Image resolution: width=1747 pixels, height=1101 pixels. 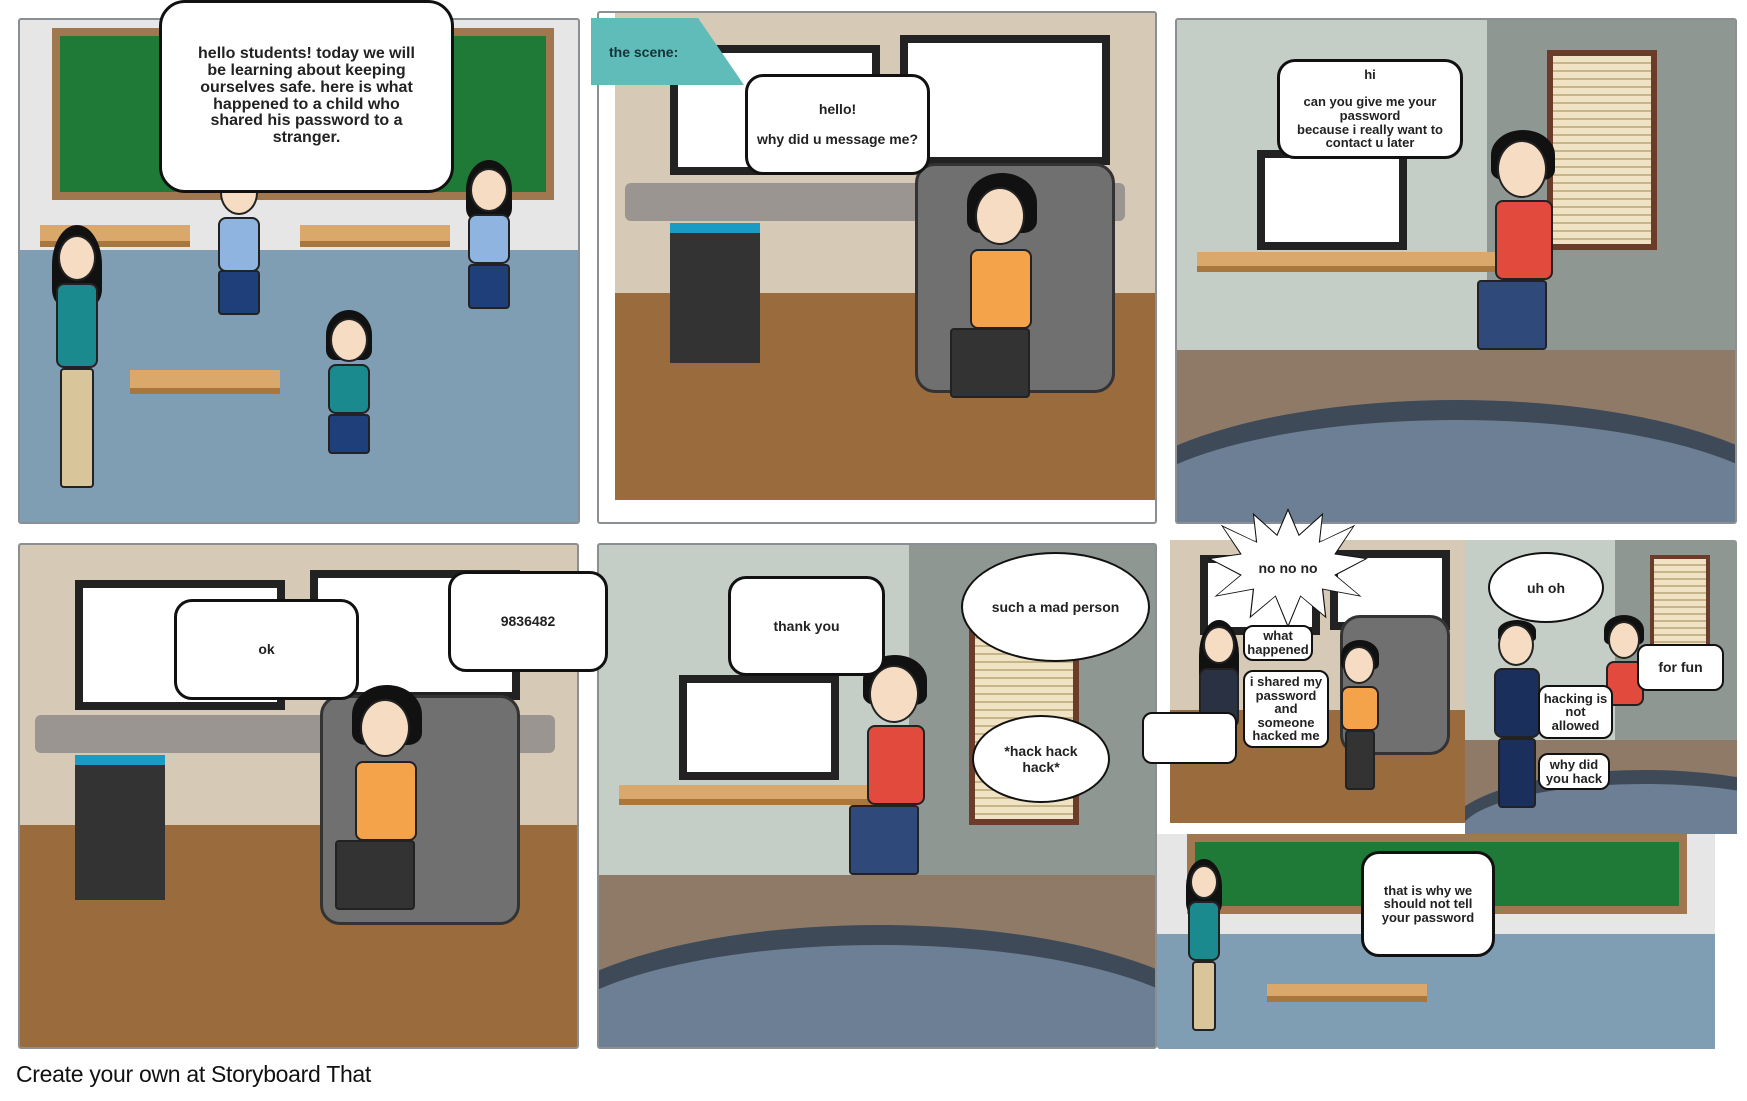 What do you see at coordinates (806, 626) in the screenshot?
I see `speech-bubble: thank you` at bounding box center [806, 626].